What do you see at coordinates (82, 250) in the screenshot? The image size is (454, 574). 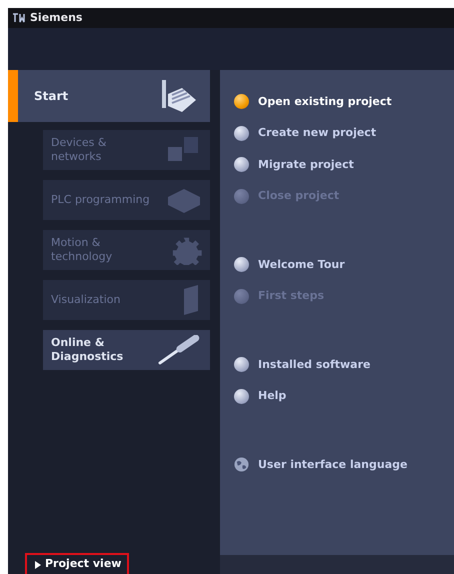 I see `portal-label: Motion & technology` at bounding box center [82, 250].